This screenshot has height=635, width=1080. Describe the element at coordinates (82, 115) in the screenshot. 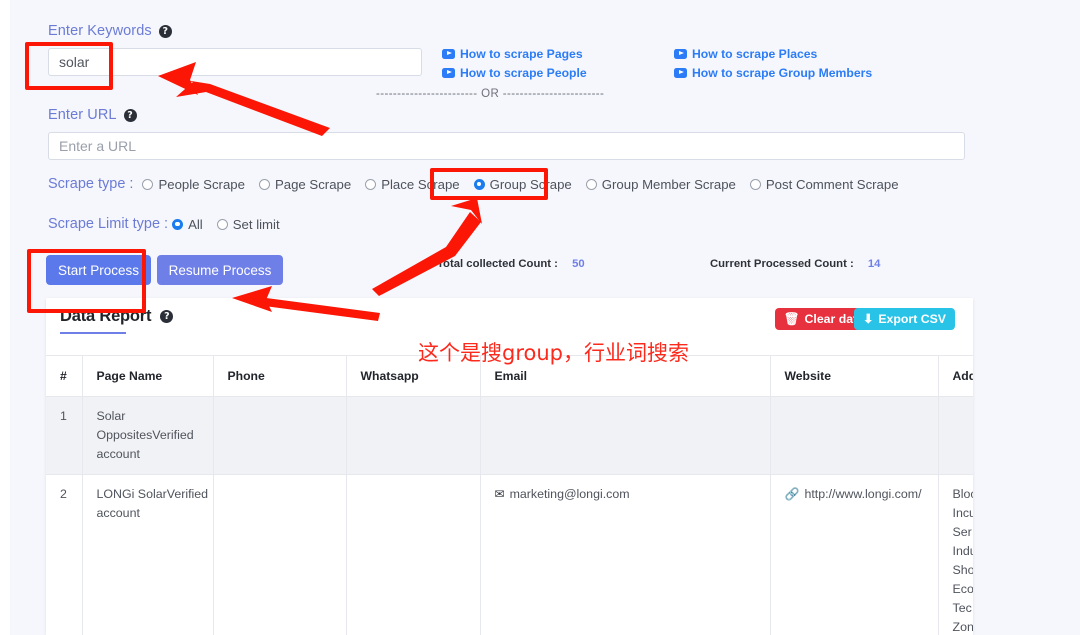

I see `url-label-text: Enter URL` at that location.